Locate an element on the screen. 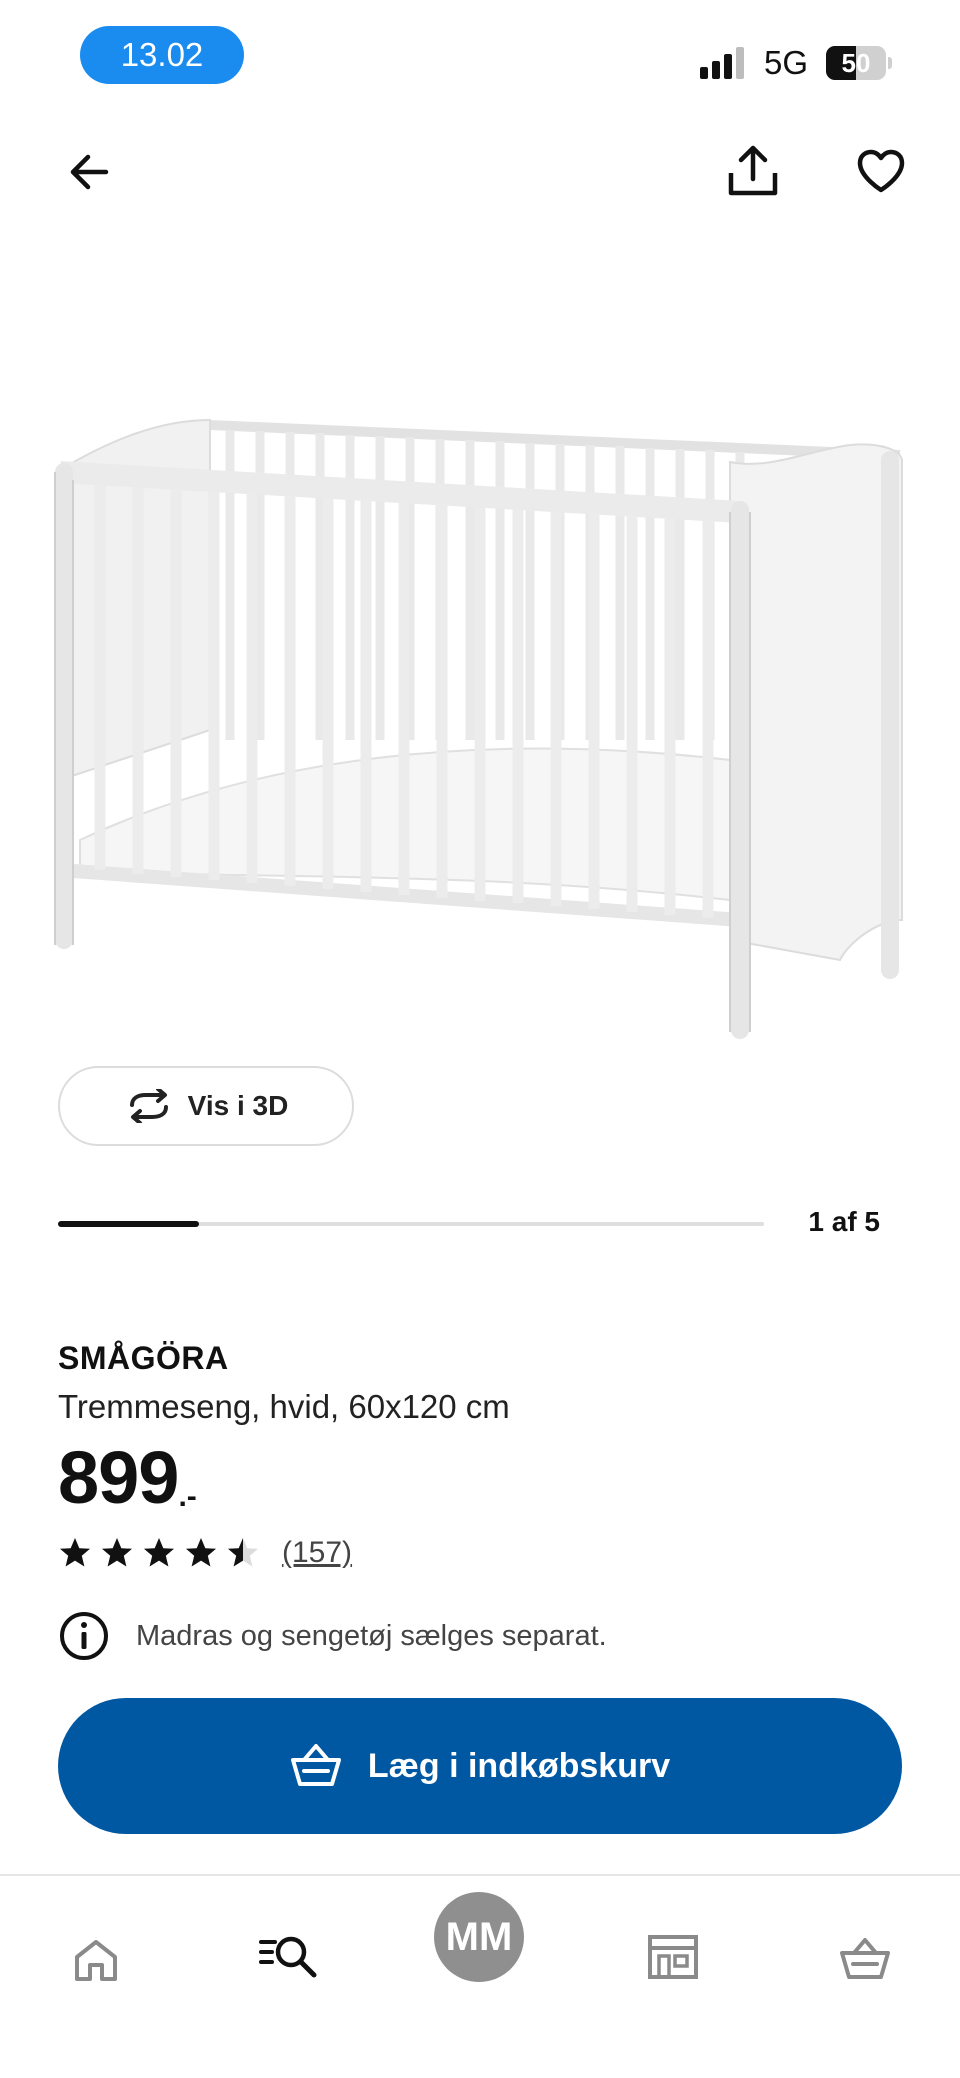 This screenshot has width=960, height=2078. bottom-navigation: MM is located at coordinates (480, 1976).